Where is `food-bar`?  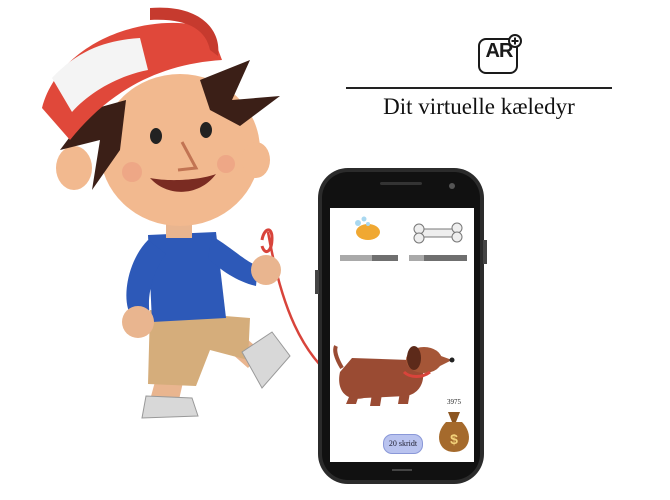
food-bar is located at coordinates (438, 258).